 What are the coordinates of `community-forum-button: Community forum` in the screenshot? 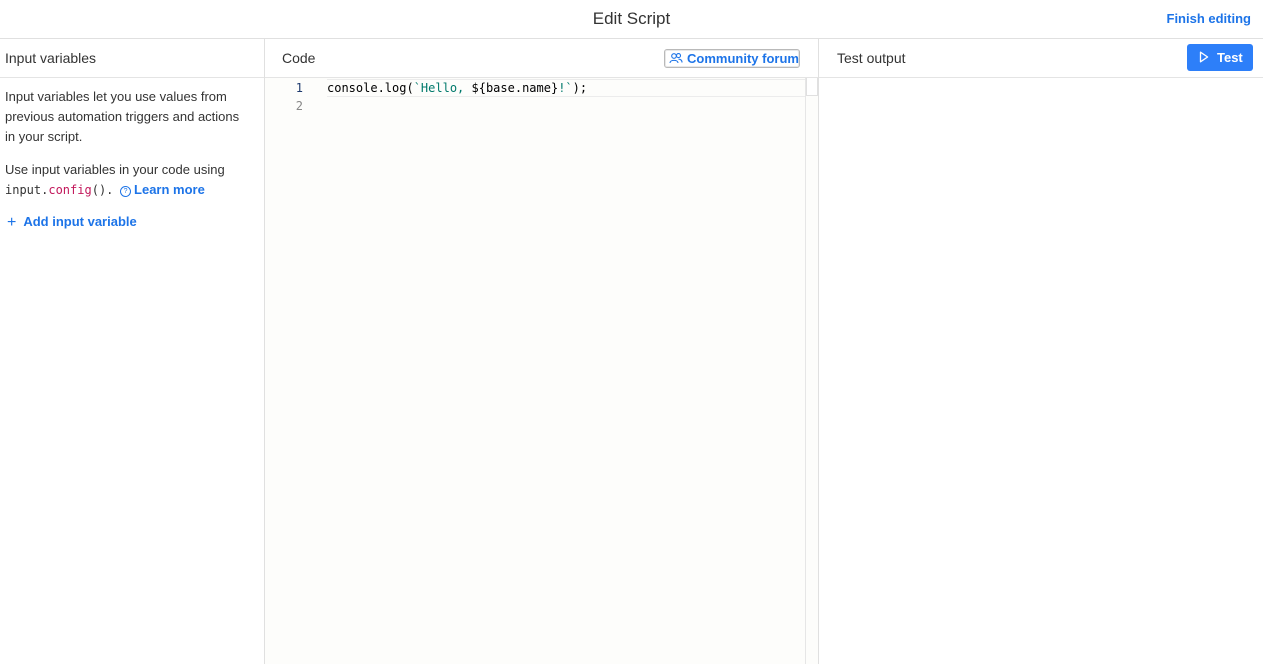 It's located at (732, 58).